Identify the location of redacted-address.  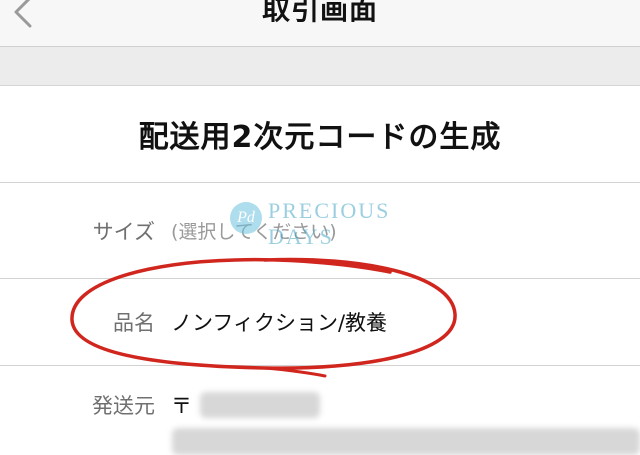
(406, 441).